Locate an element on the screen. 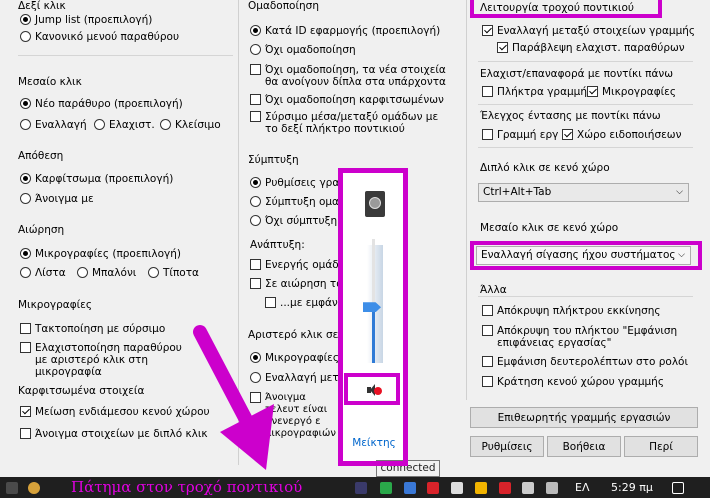  radio-jumplist: Jump list (προεπιλογή) is located at coordinates (86, 20).